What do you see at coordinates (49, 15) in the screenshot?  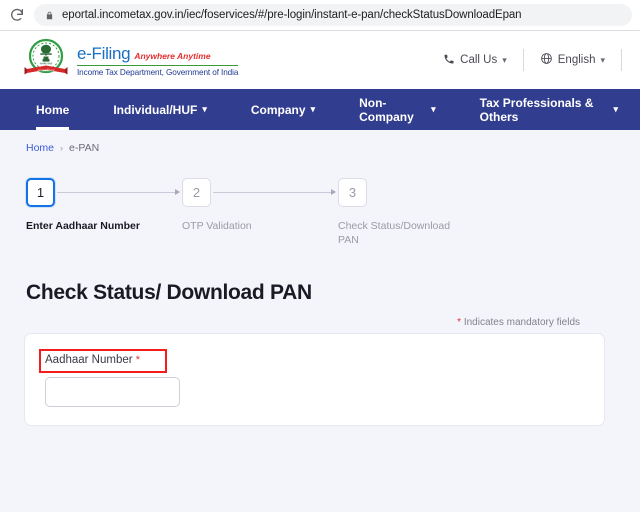 I see `lock-icon` at bounding box center [49, 15].